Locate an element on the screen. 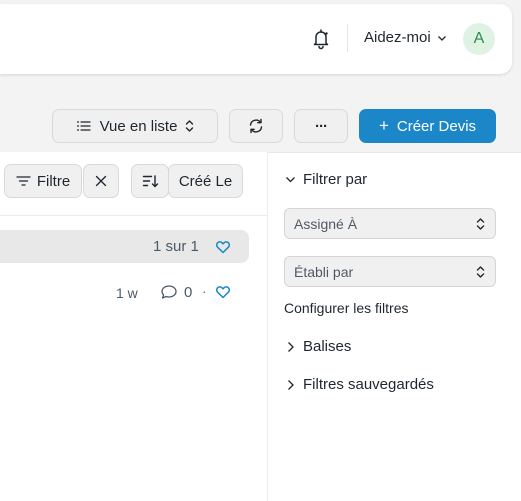 This screenshot has height=501, width=521. view-switcher-label: Vue en liste is located at coordinates (138, 126).